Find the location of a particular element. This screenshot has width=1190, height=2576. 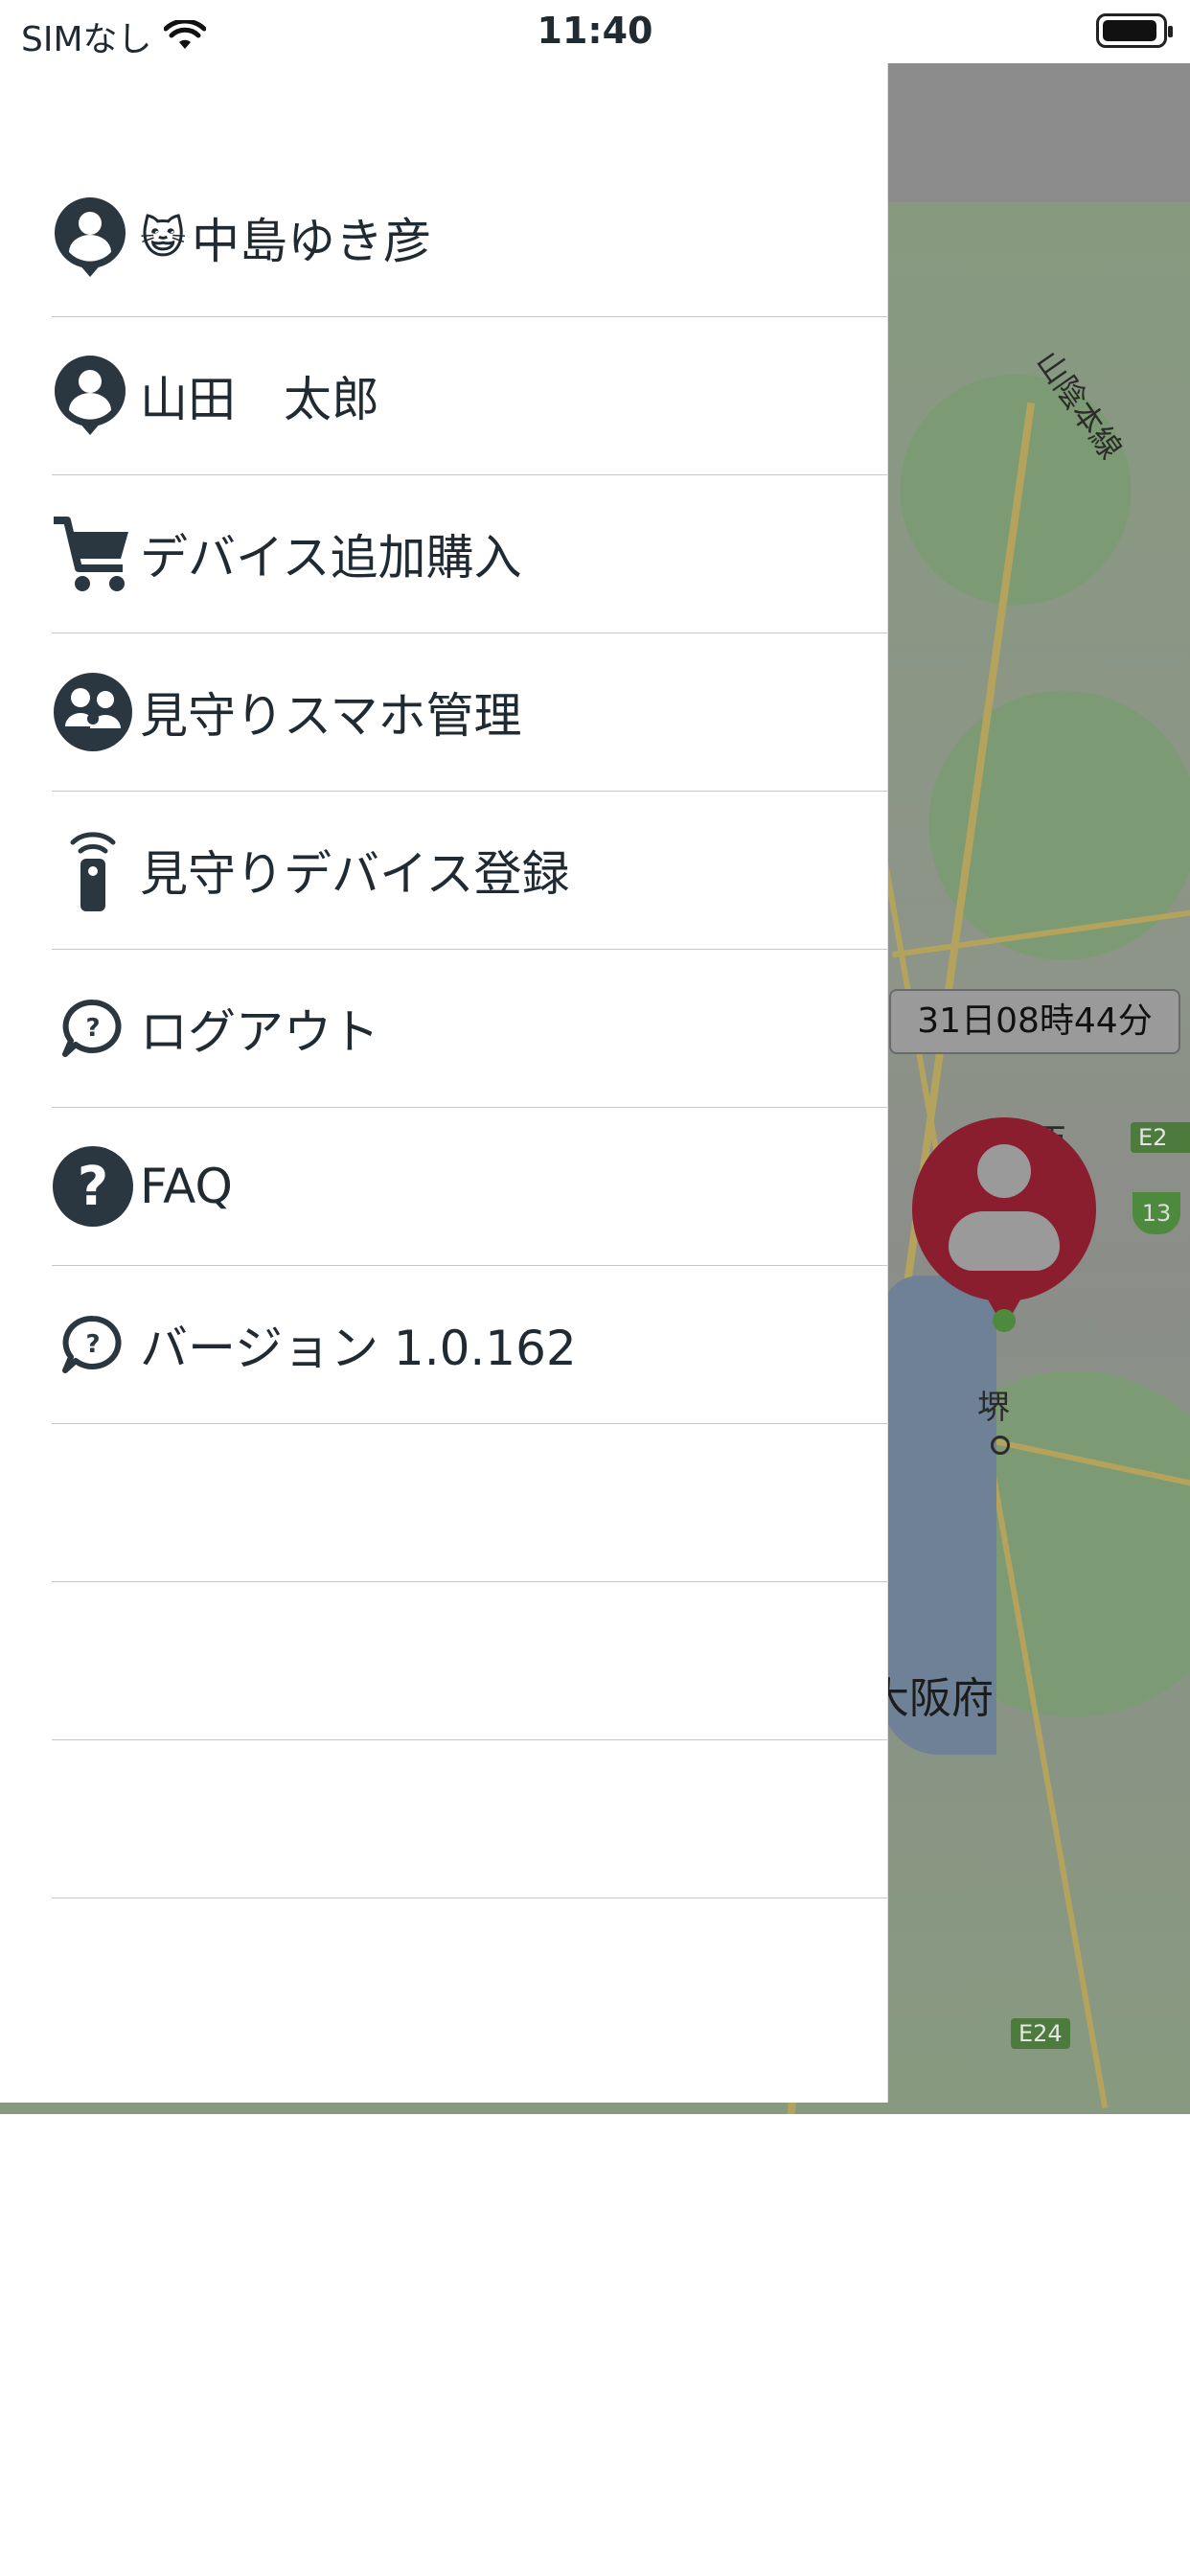

highway-badge: E2 is located at coordinates (1161, 1137).